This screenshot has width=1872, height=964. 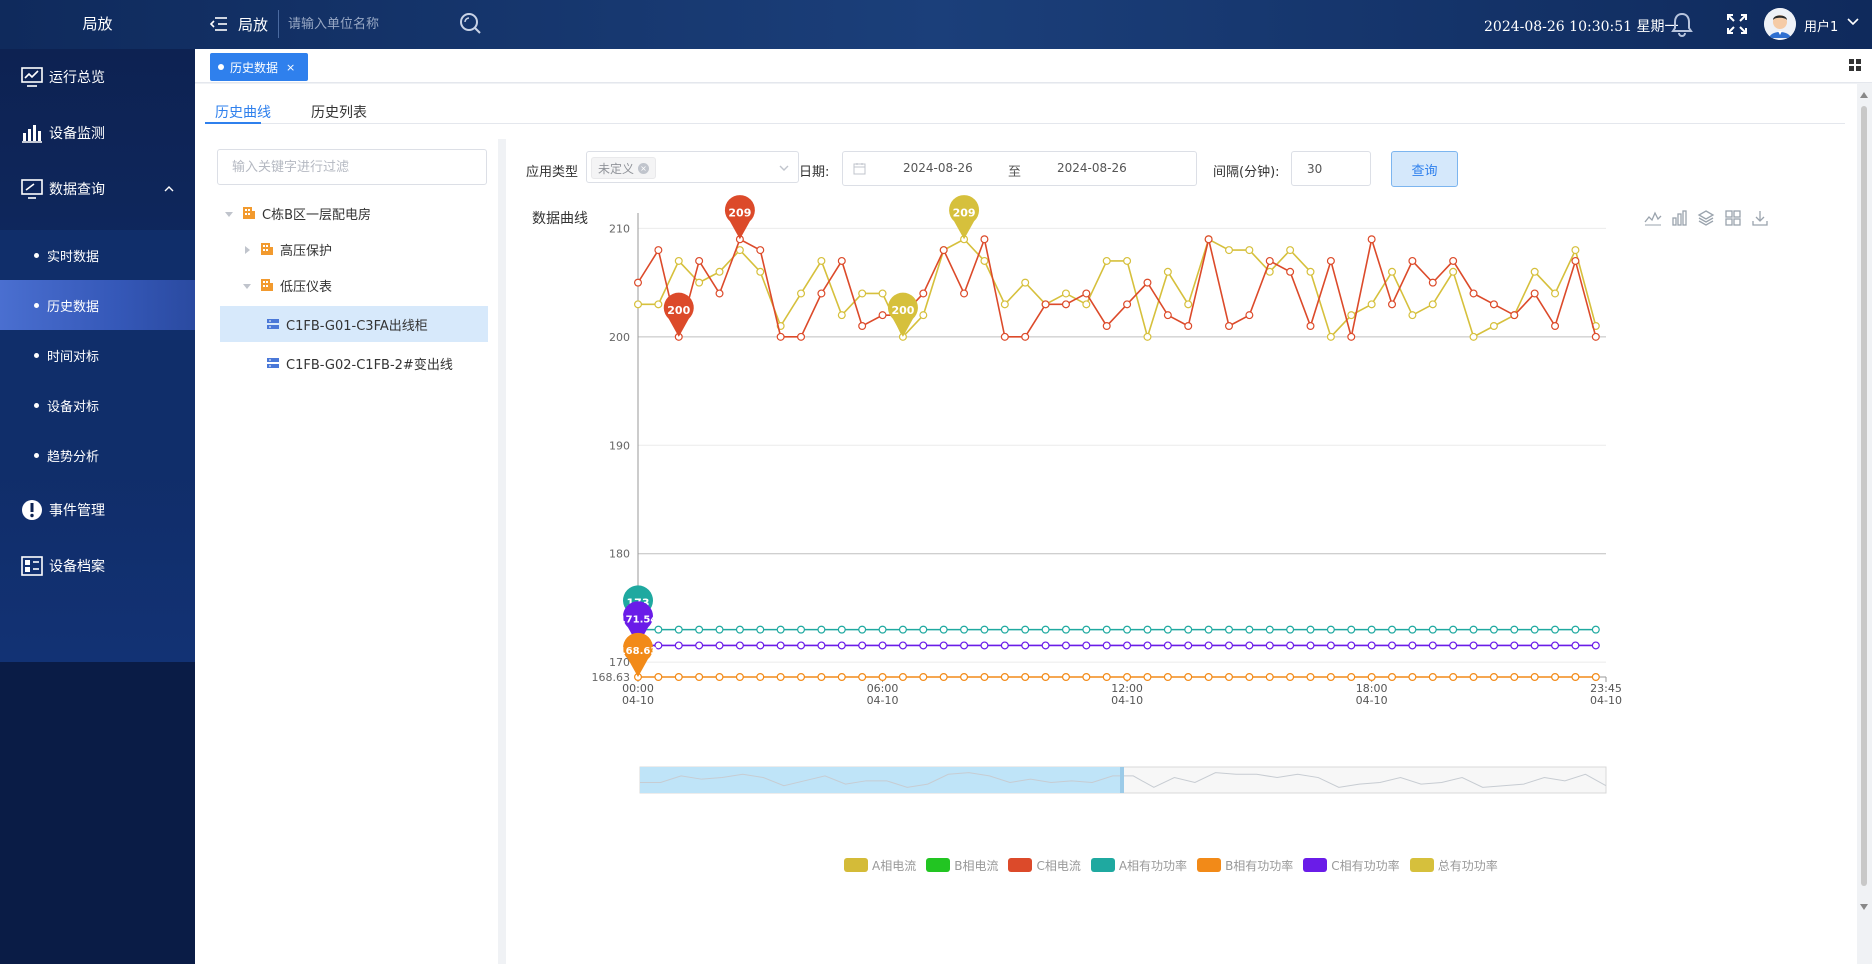 I want to click on apps-grid-icon, so click(x=1855, y=65).